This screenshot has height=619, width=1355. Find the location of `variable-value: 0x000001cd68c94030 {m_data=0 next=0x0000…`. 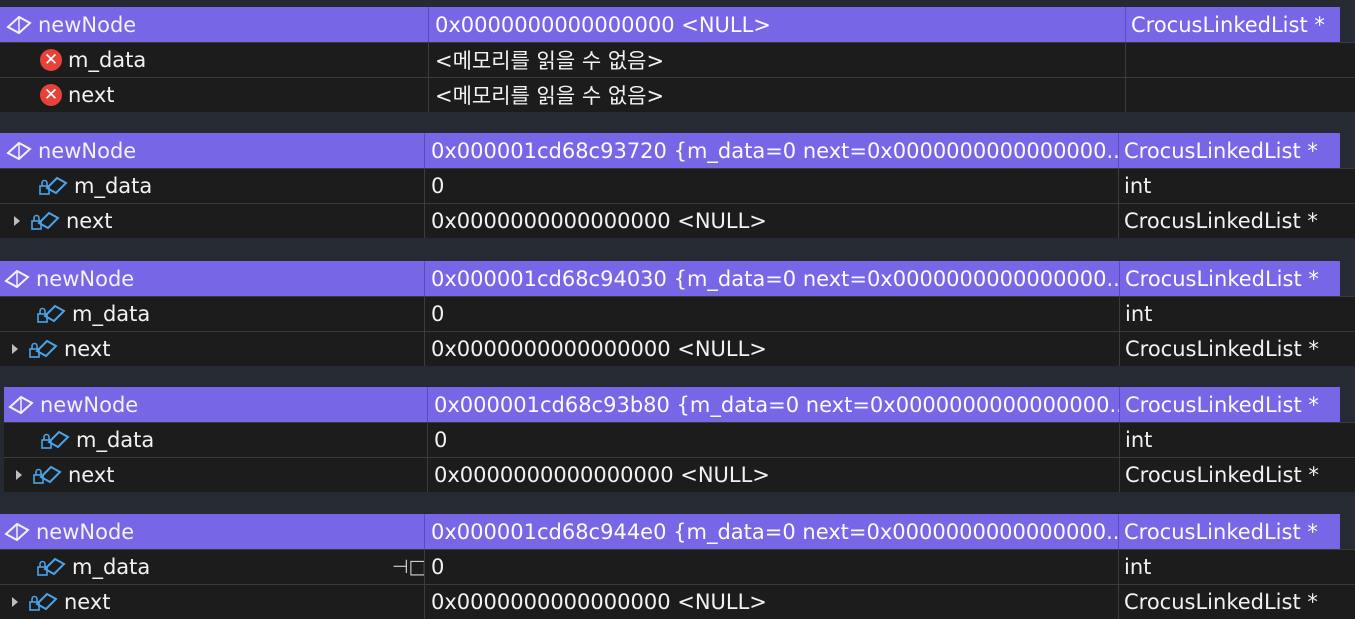

variable-value: 0x000001cd68c94030 {m_data=0 next=0x0000… is located at coordinates (771, 278).